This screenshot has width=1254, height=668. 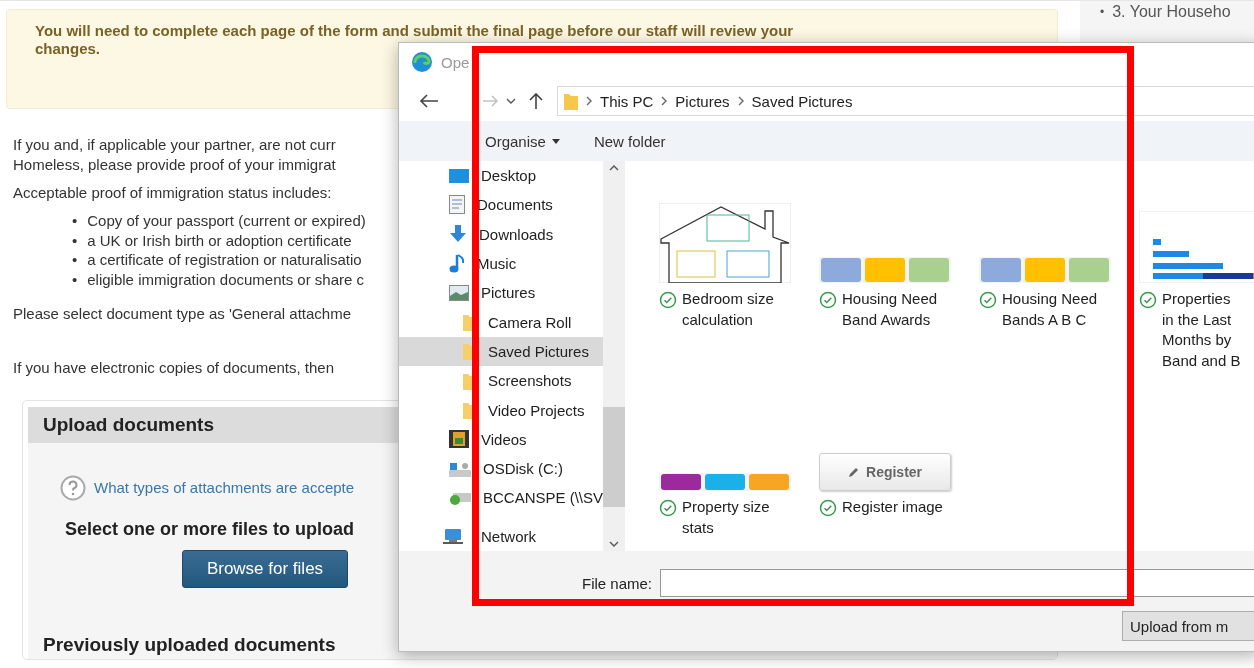 What do you see at coordinates (523, 469) in the screenshot?
I see `folder-label: OSDisk (C:)` at bounding box center [523, 469].